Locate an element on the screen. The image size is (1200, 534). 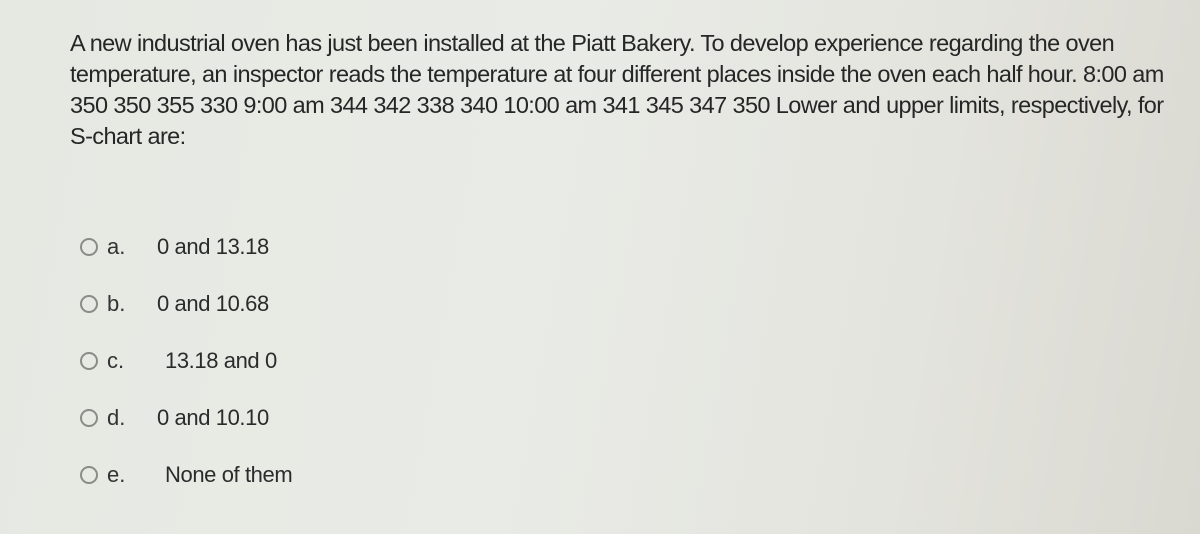
option-c: c. 13.18 and 0 is located at coordinates (186, 360).